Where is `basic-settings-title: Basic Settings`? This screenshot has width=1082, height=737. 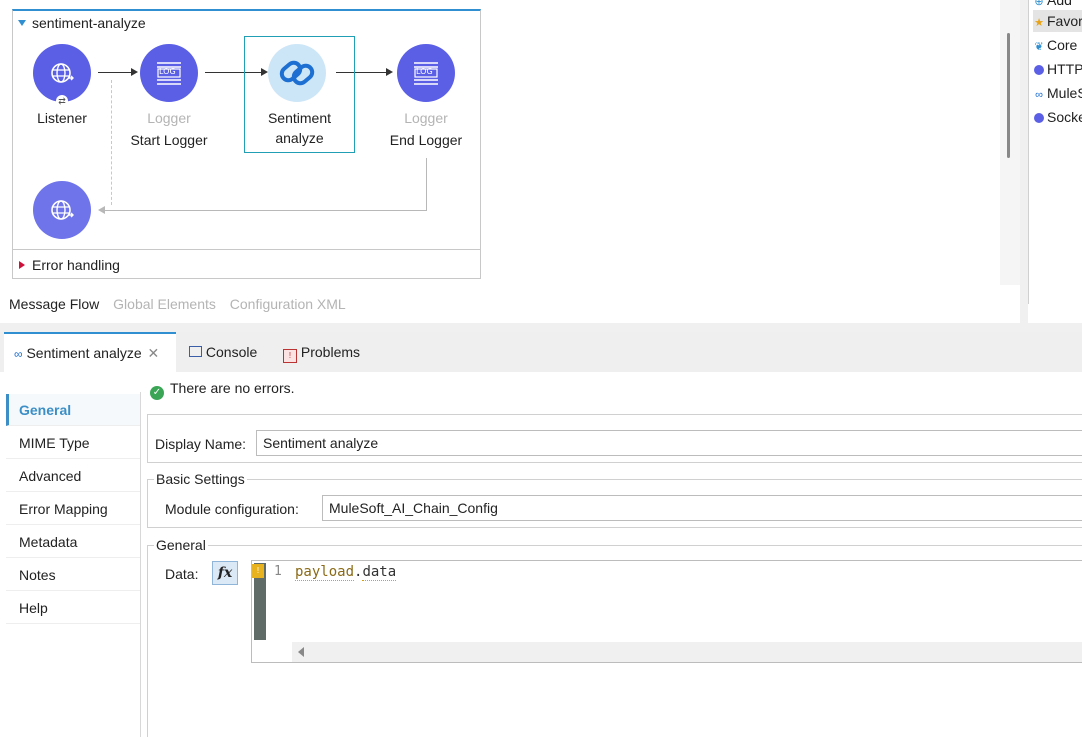 basic-settings-title: Basic Settings is located at coordinates (200, 479).